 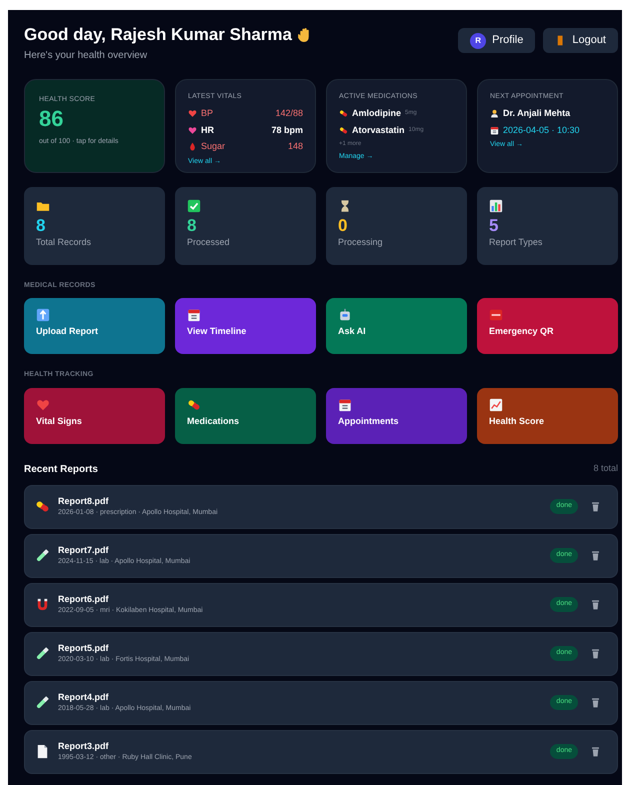 What do you see at coordinates (61, 469) in the screenshot?
I see `section-title: Recent Reports` at bounding box center [61, 469].